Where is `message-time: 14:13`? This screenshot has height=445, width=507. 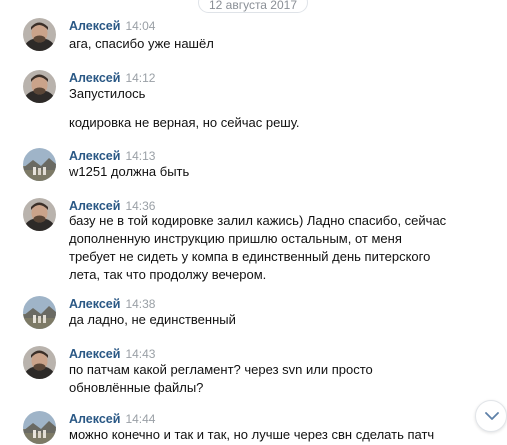
message-time: 14:13 is located at coordinates (140, 156).